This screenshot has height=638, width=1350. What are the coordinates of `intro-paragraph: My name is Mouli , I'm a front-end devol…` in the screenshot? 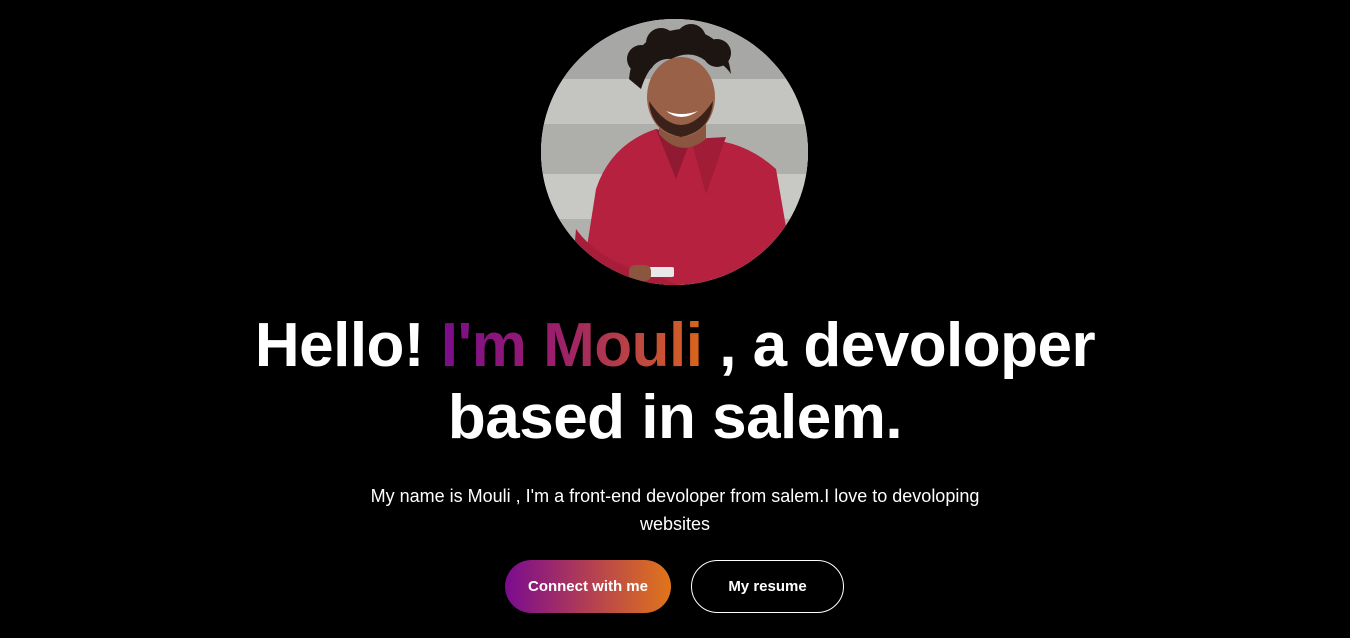 It's located at (675, 510).